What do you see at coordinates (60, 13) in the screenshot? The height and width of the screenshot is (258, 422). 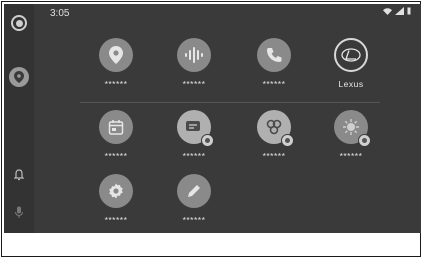 I see `status-time: 3:05` at bounding box center [60, 13].